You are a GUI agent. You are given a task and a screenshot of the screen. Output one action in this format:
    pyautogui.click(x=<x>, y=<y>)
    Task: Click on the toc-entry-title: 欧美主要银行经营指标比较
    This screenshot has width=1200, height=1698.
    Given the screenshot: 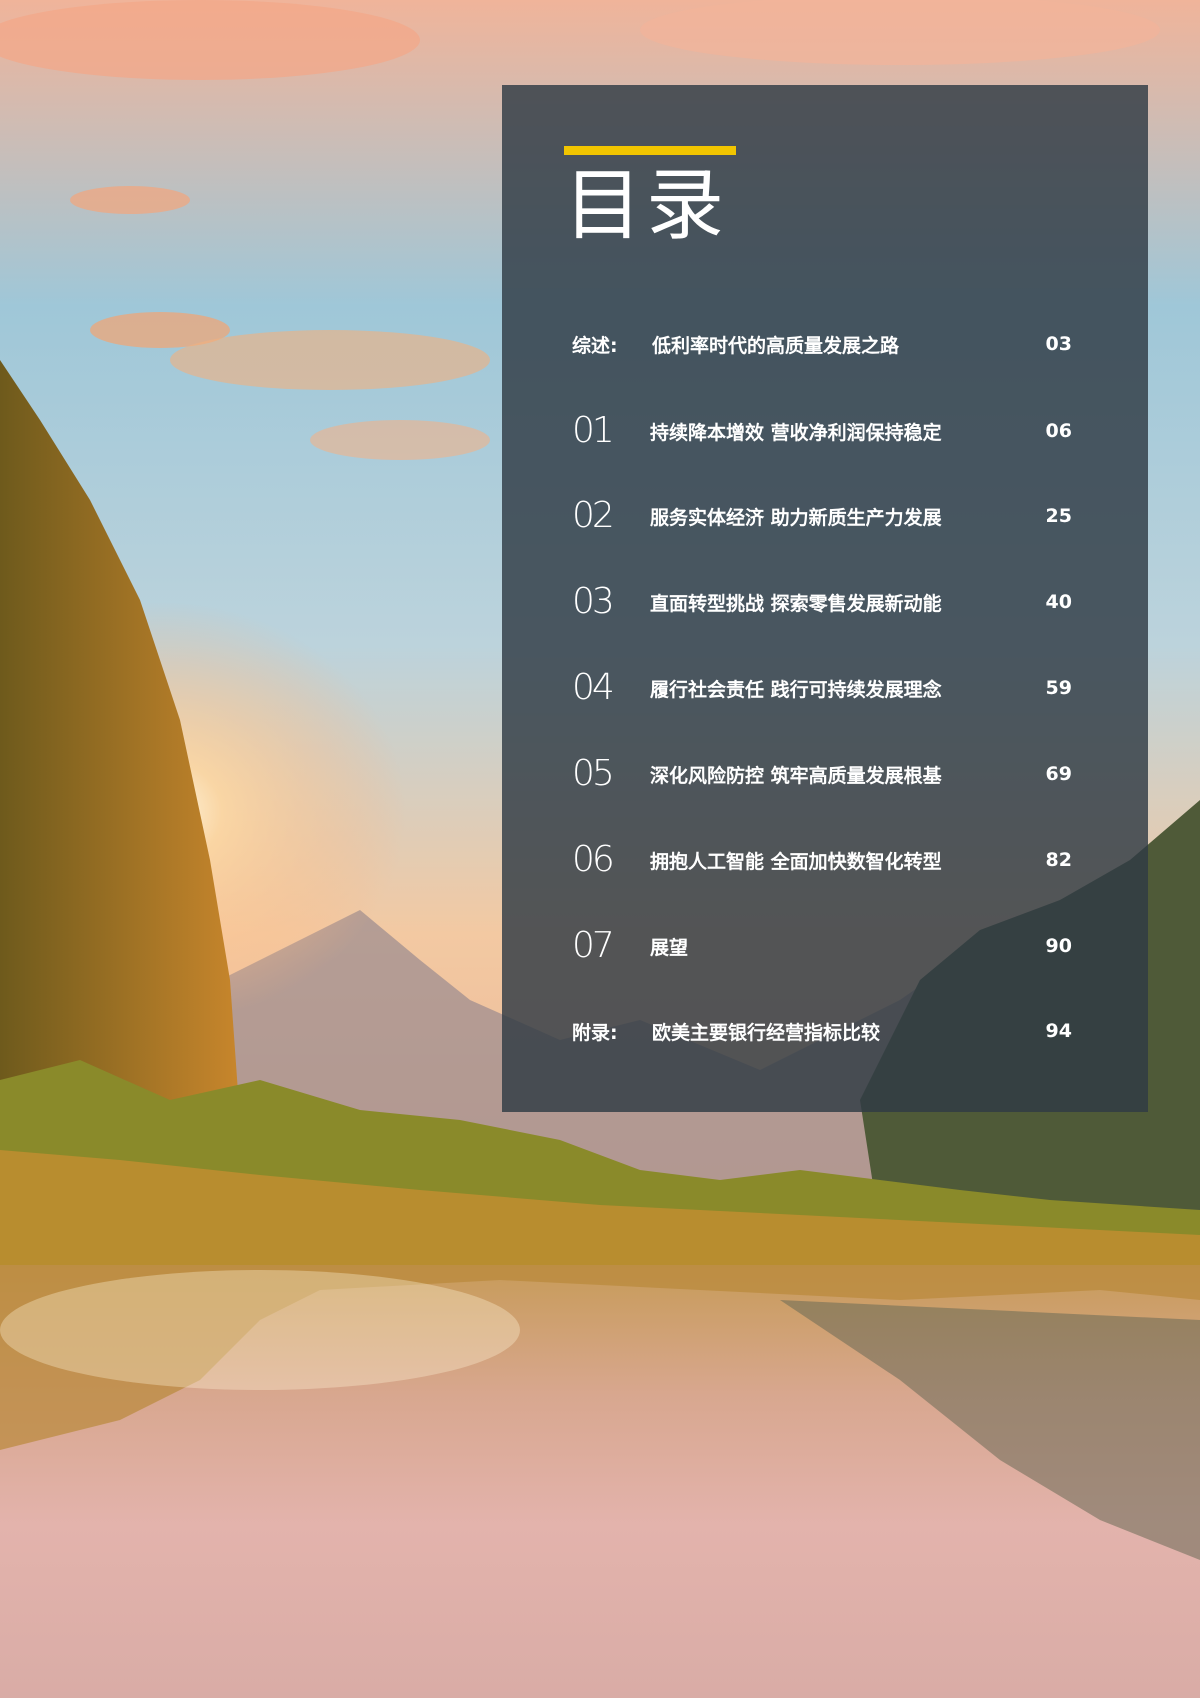 What is the action you would take?
    pyautogui.click(x=766, y=1032)
    